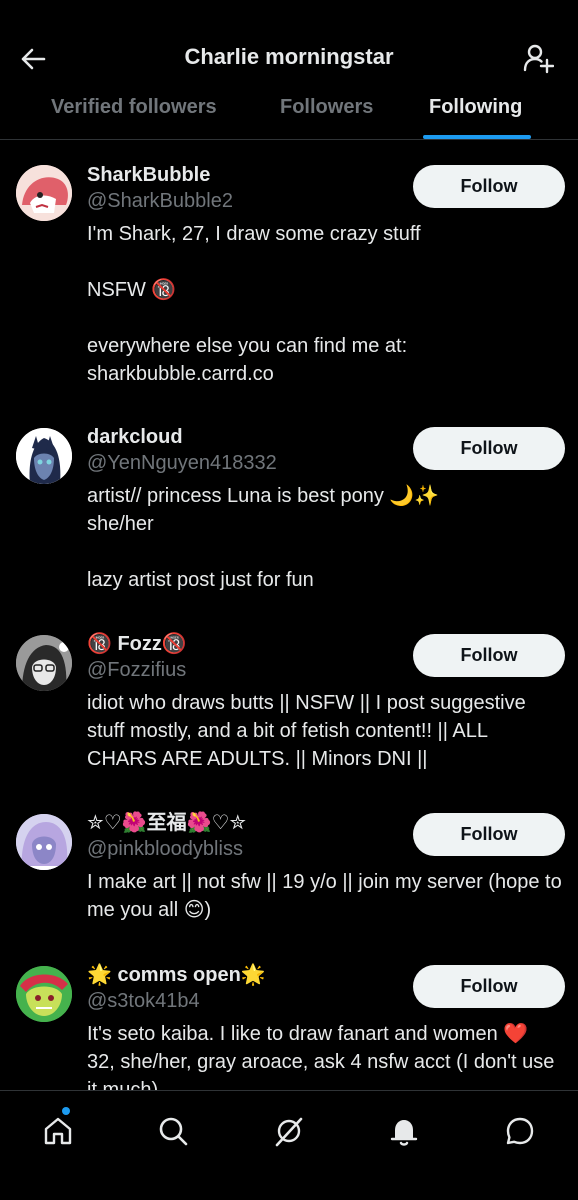 The image size is (578, 1200). I want to click on bottom-nav, so click(289, 1145).